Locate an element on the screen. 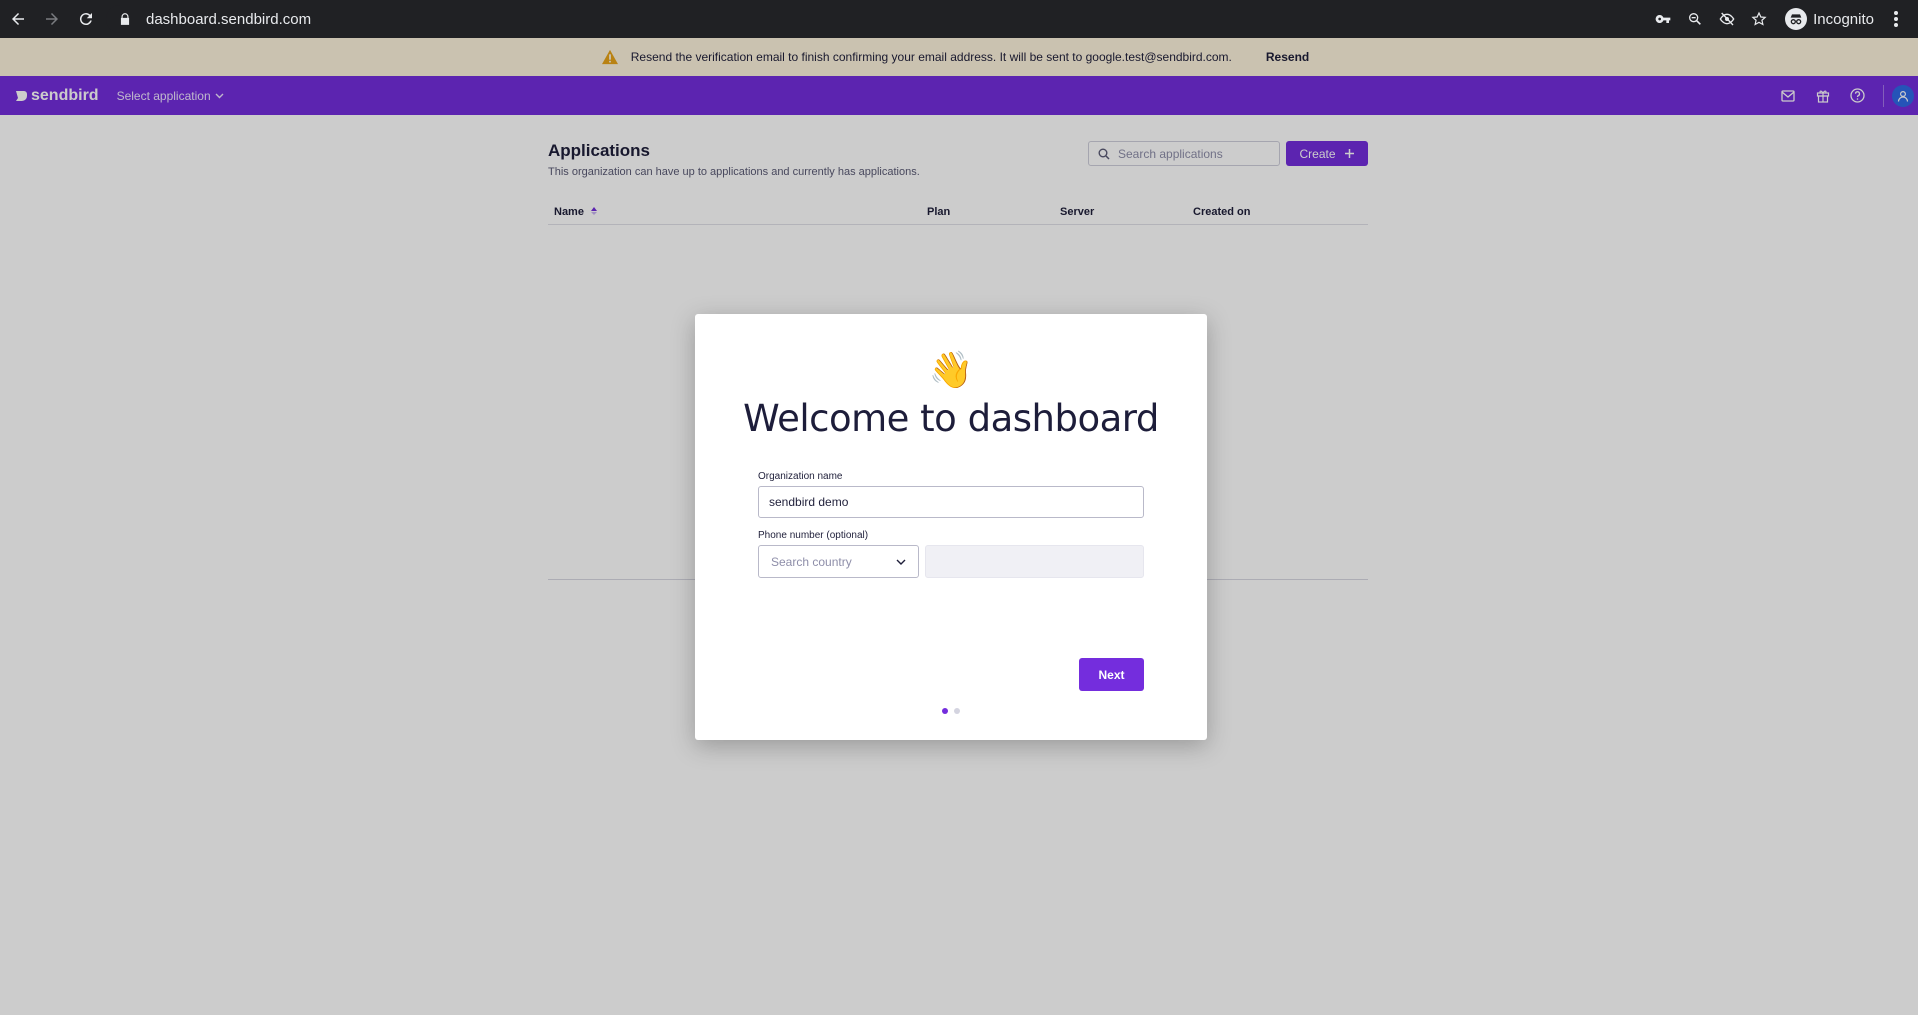  lock-icon is located at coordinates (125, 19).